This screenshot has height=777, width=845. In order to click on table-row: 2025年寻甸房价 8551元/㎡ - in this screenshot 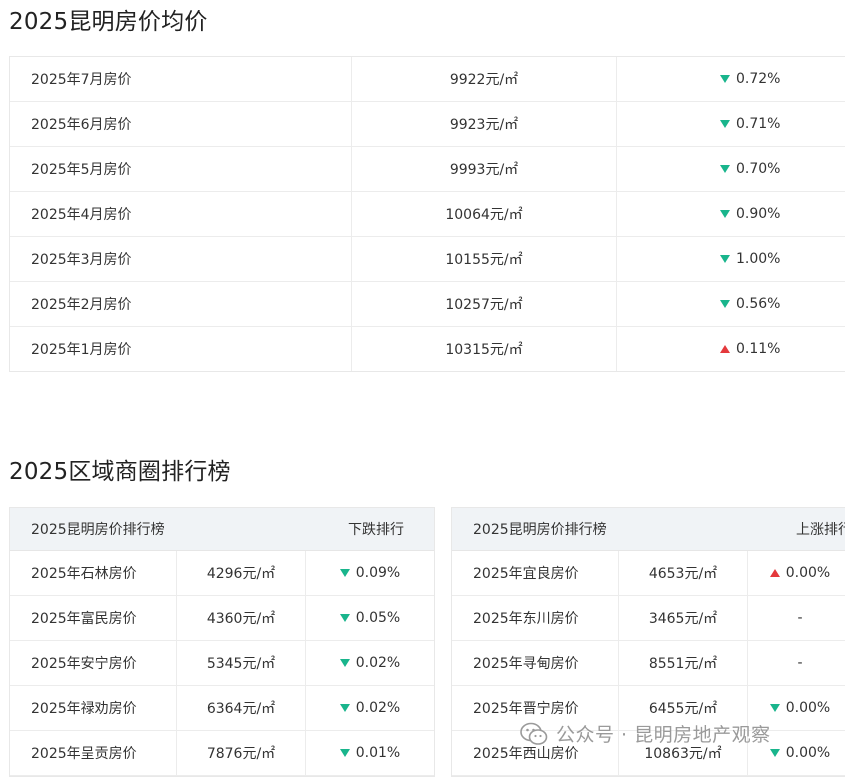, I will do `click(648, 663)`.